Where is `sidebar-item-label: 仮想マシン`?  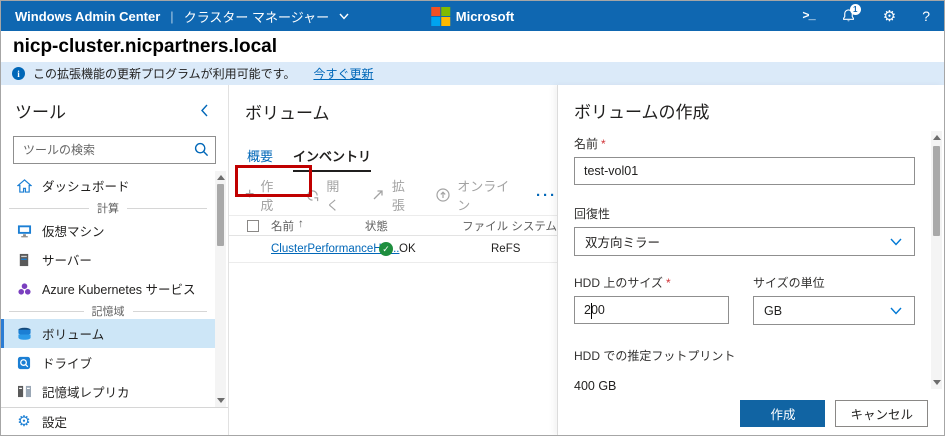 sidebar-item-label: 仮想マシン is located at coordinates (73, 232).